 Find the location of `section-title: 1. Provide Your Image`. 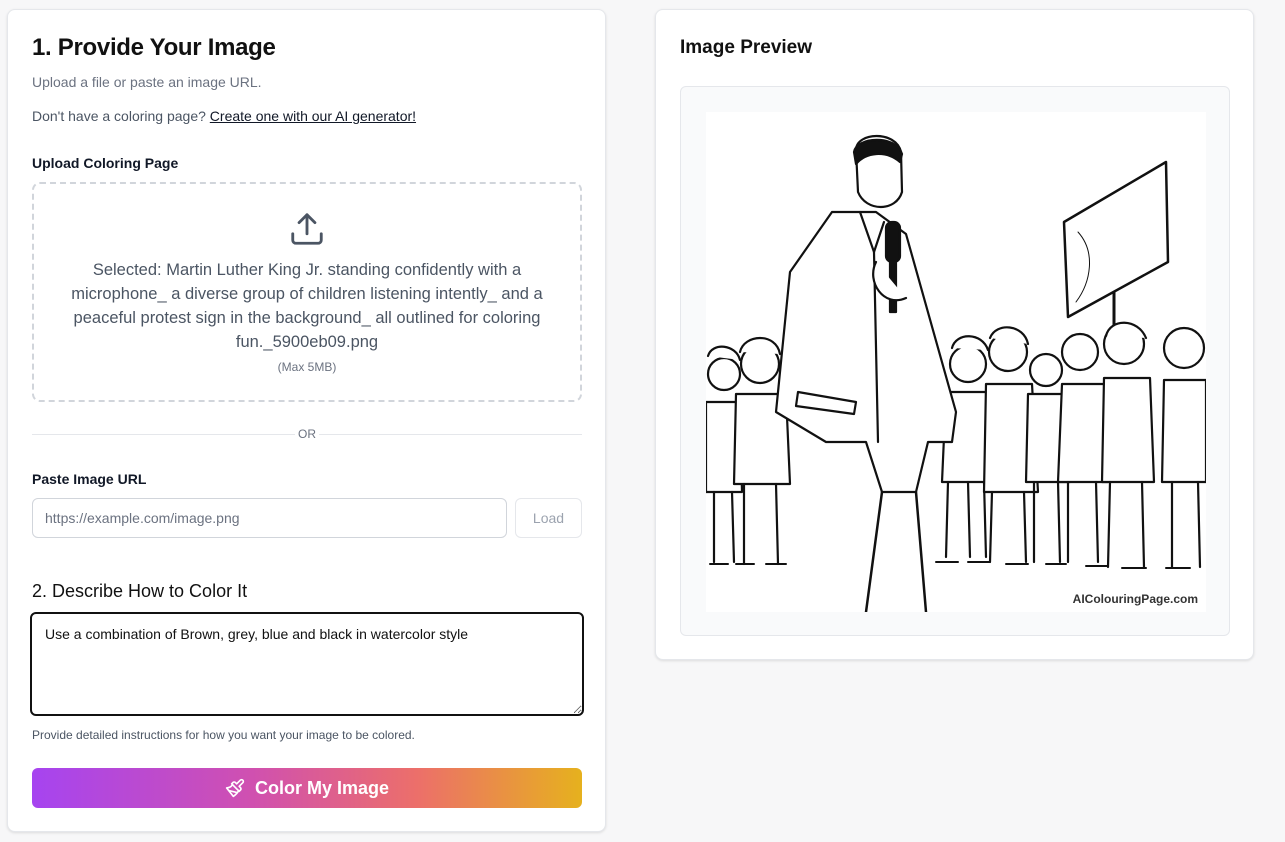

section-title: 1. Provide Your Image is located at coordinates (154, 47).